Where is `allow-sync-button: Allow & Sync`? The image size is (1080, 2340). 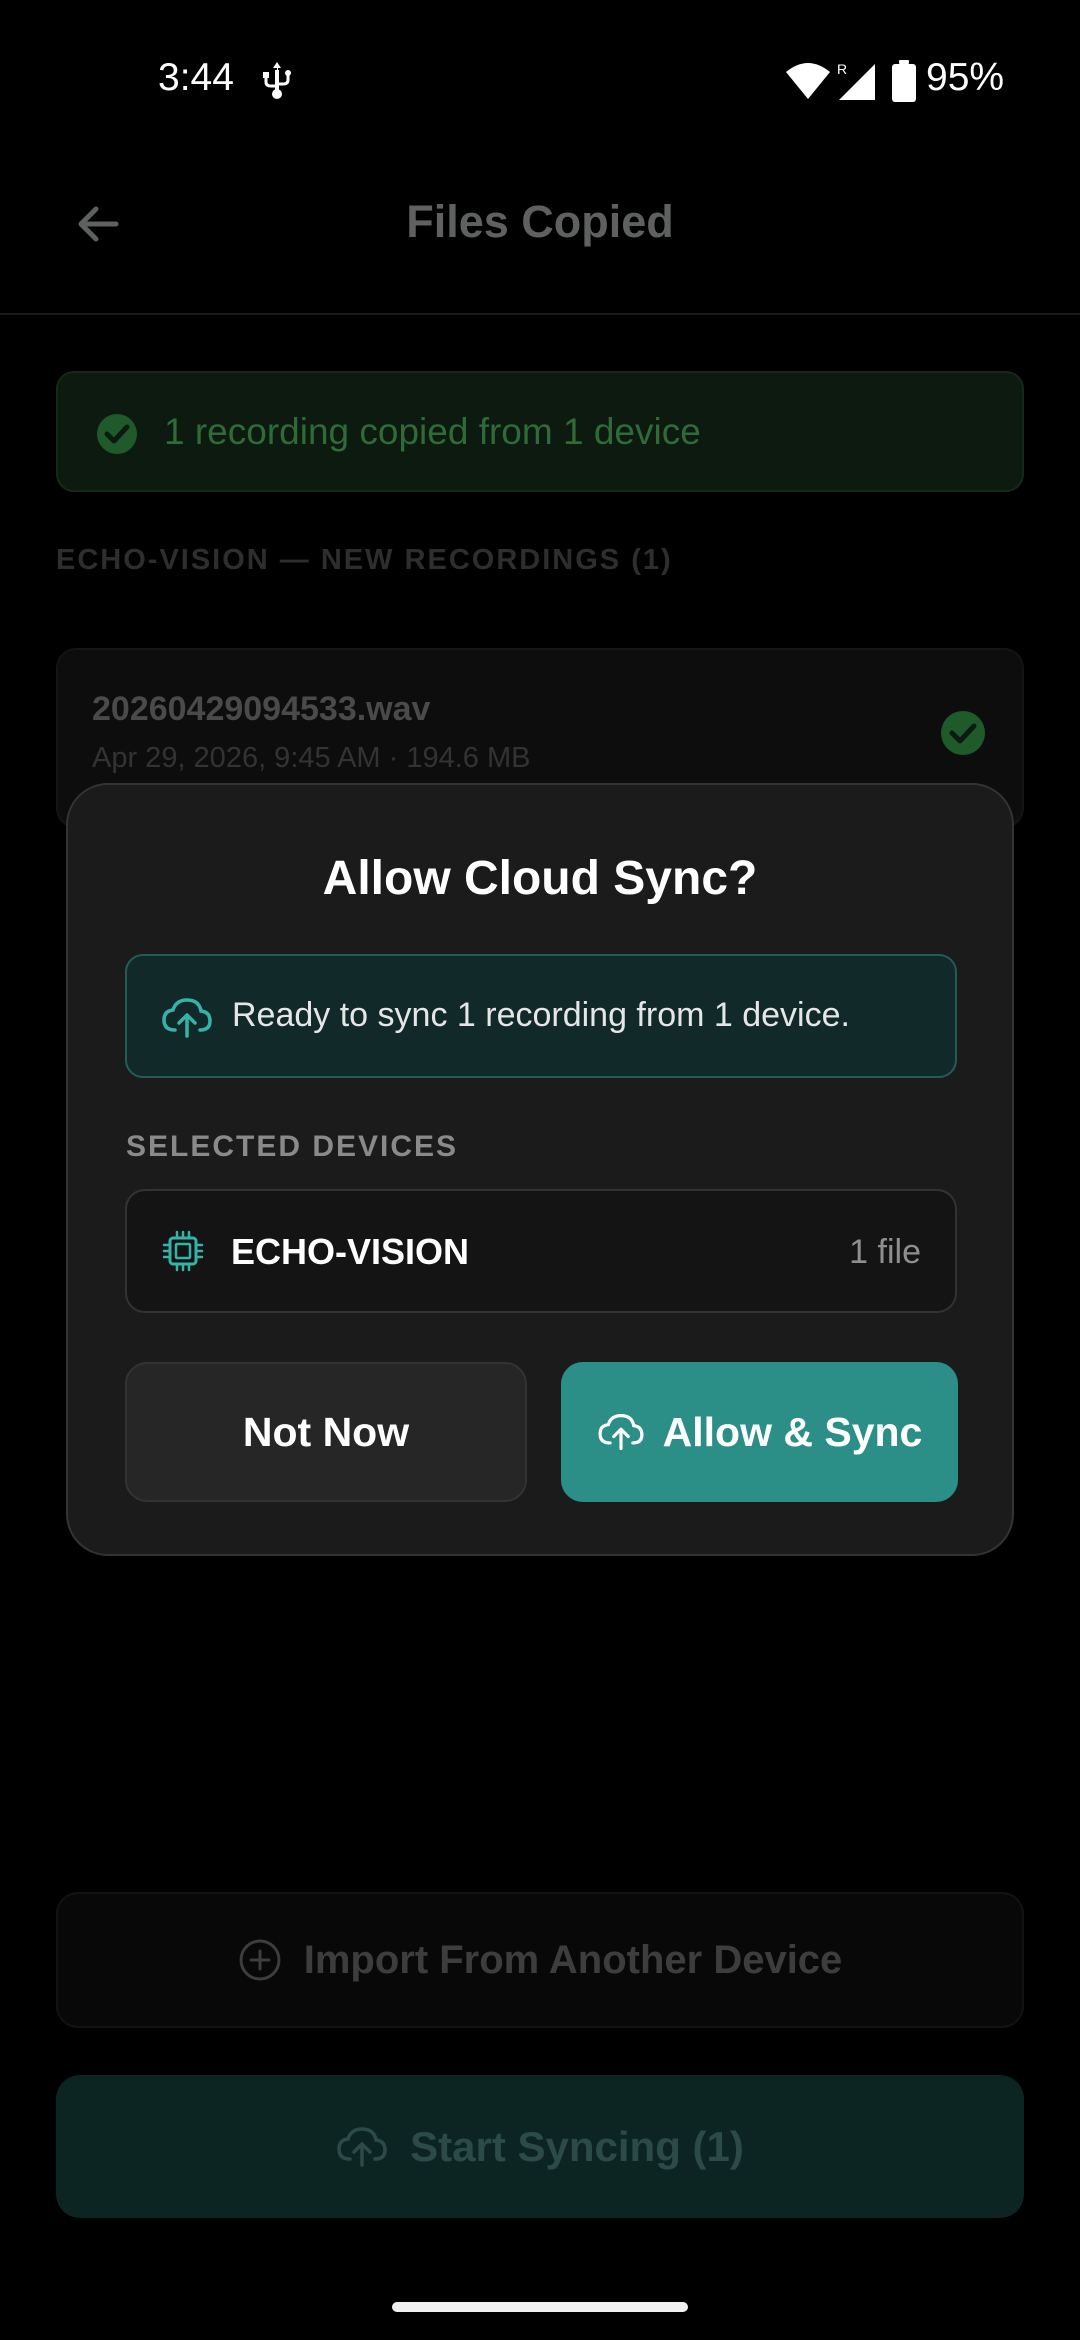
allow-sync-button: Allow & Sync is located at coordinates (759, 1432).